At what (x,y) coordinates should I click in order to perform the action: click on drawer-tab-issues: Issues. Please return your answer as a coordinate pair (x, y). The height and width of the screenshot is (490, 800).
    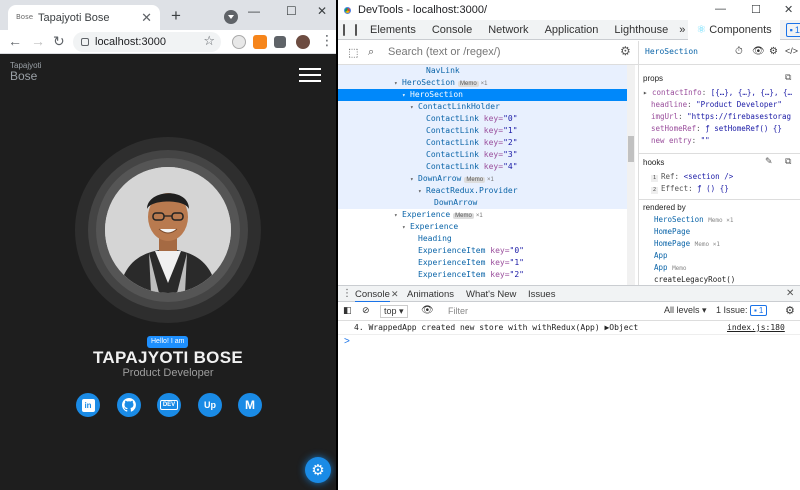
    Looking at the image, I should click on (541, 294).